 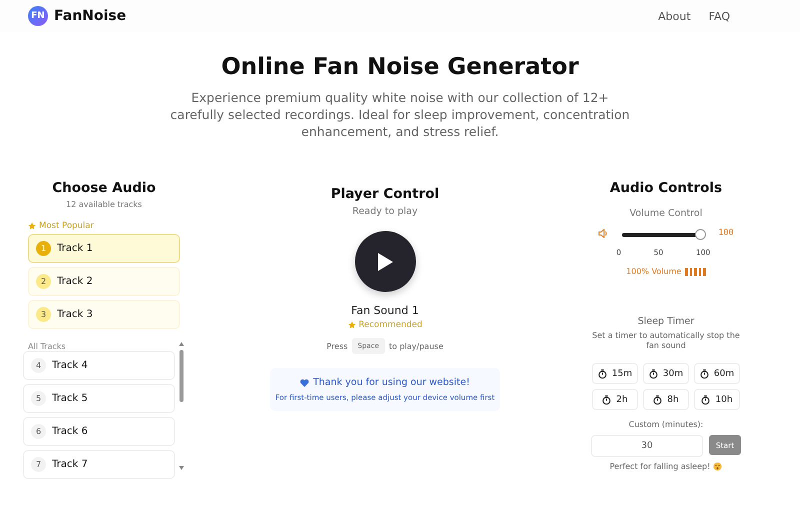 I want to click on track-label: Track 4, so click(x=70, y=365).